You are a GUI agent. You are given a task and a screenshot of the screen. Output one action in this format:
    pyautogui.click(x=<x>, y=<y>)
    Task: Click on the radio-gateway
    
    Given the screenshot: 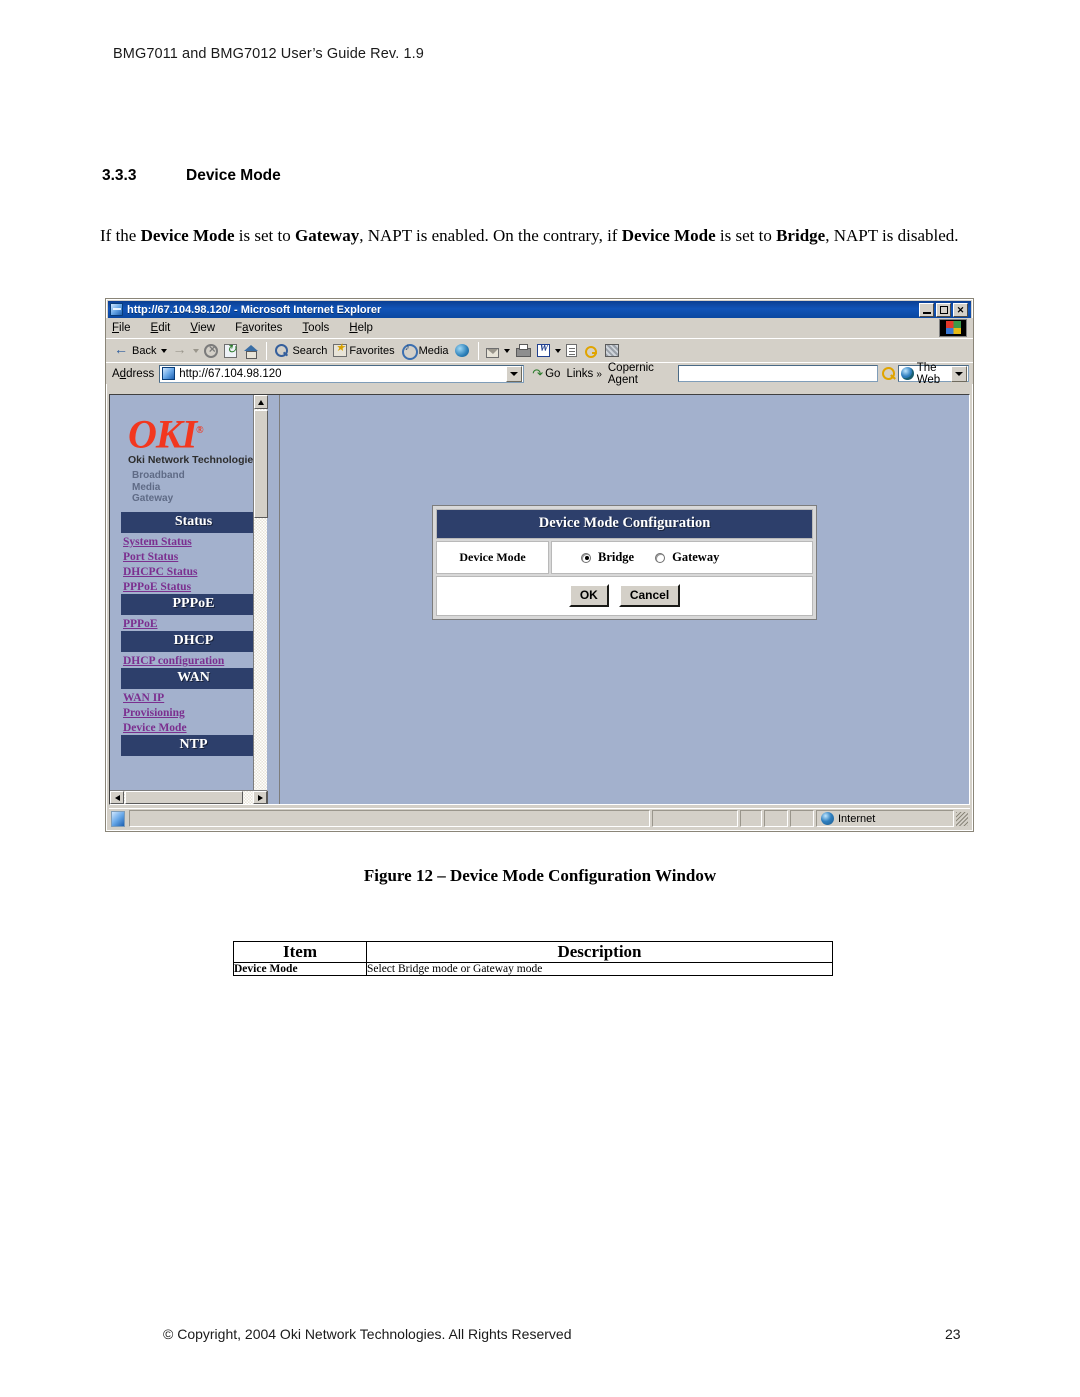 What is the action you would take?
    pyautogui.click(x=660, y=557)
    